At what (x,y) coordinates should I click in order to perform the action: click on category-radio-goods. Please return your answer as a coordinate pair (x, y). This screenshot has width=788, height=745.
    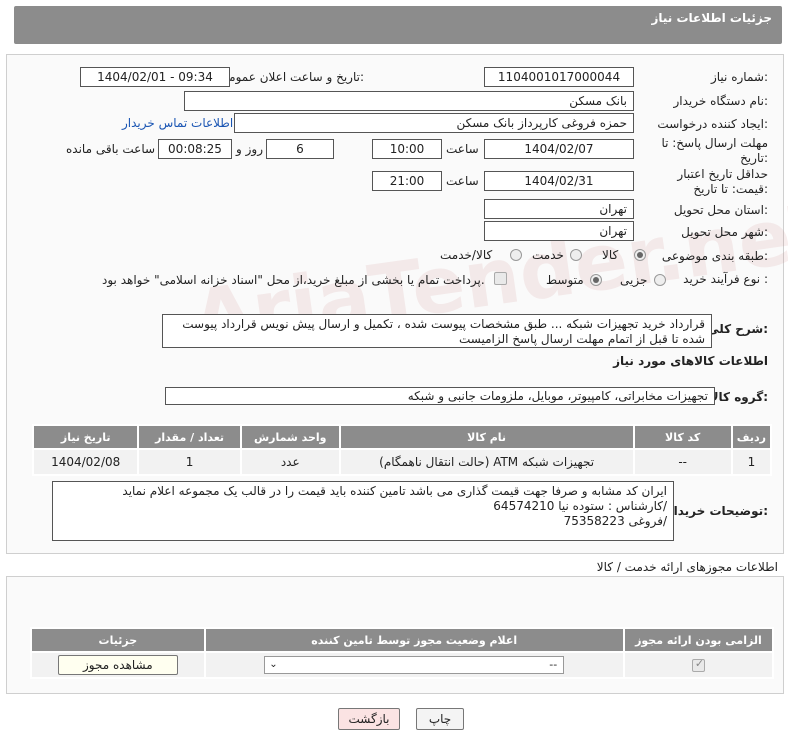
    Looking at the image, I should click on (640, 256).